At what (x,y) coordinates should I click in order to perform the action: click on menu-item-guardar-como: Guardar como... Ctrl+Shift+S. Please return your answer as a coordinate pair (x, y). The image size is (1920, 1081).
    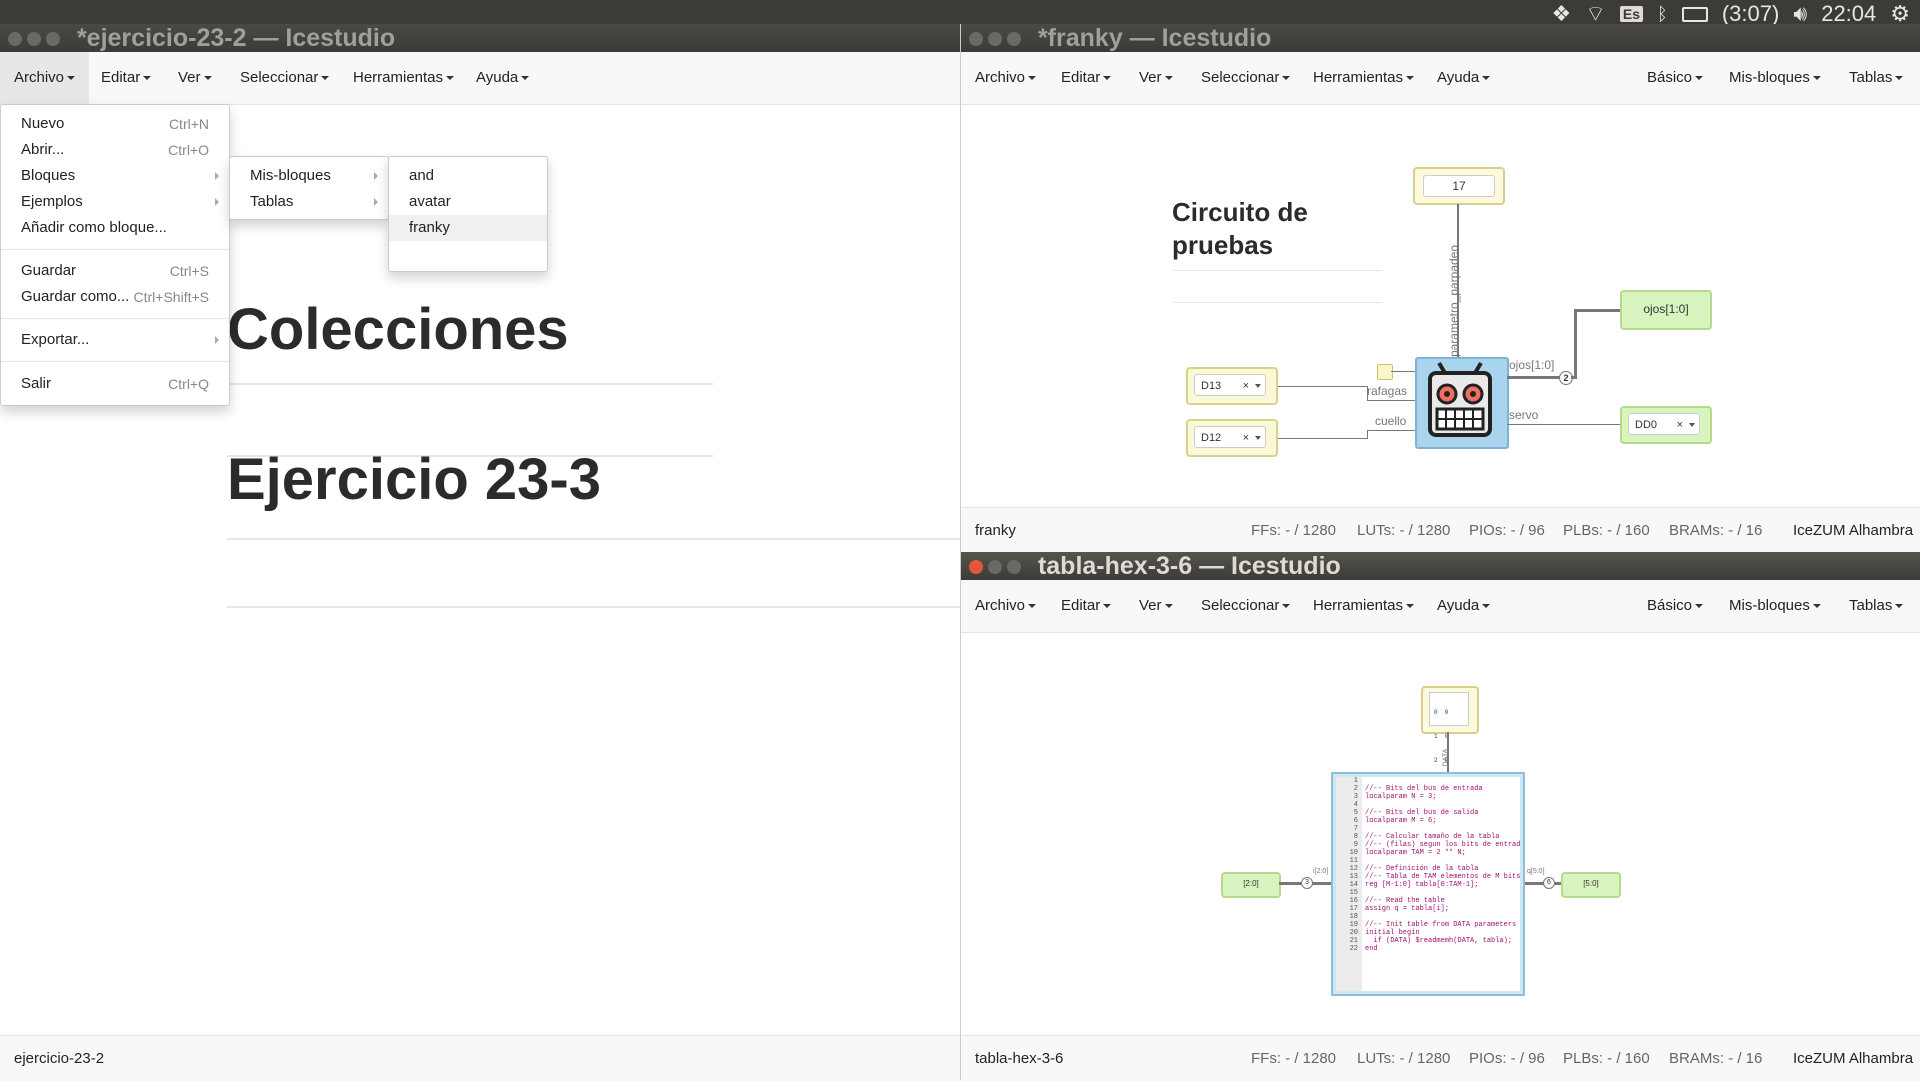
    Looking at the image, I should click on (115, 297).